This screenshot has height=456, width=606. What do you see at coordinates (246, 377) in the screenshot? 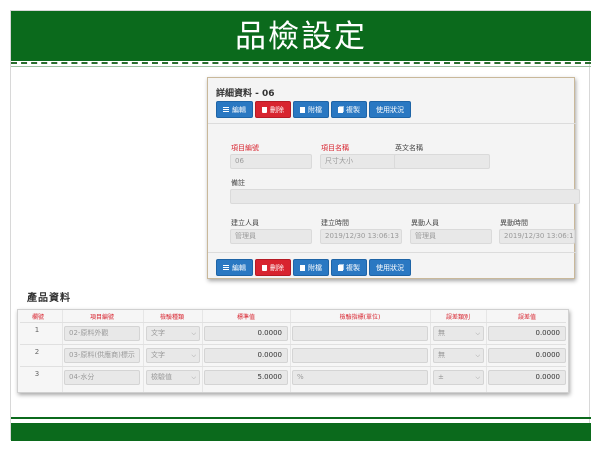
I see `std-value-cell: 5.0000` at bounding box center [246, 377].